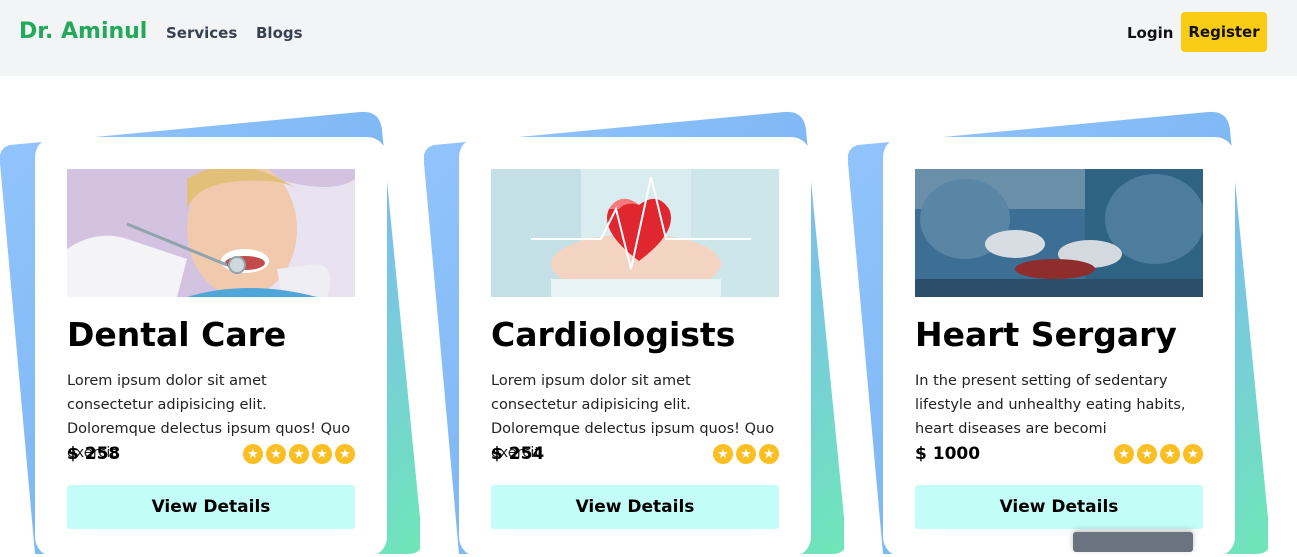 This screenshot has width=1297, height=557. What do you see at coordinates (1059, 233) in the screenshot?
I see `heart-surgery-image` at bounding box center [1059, 233].